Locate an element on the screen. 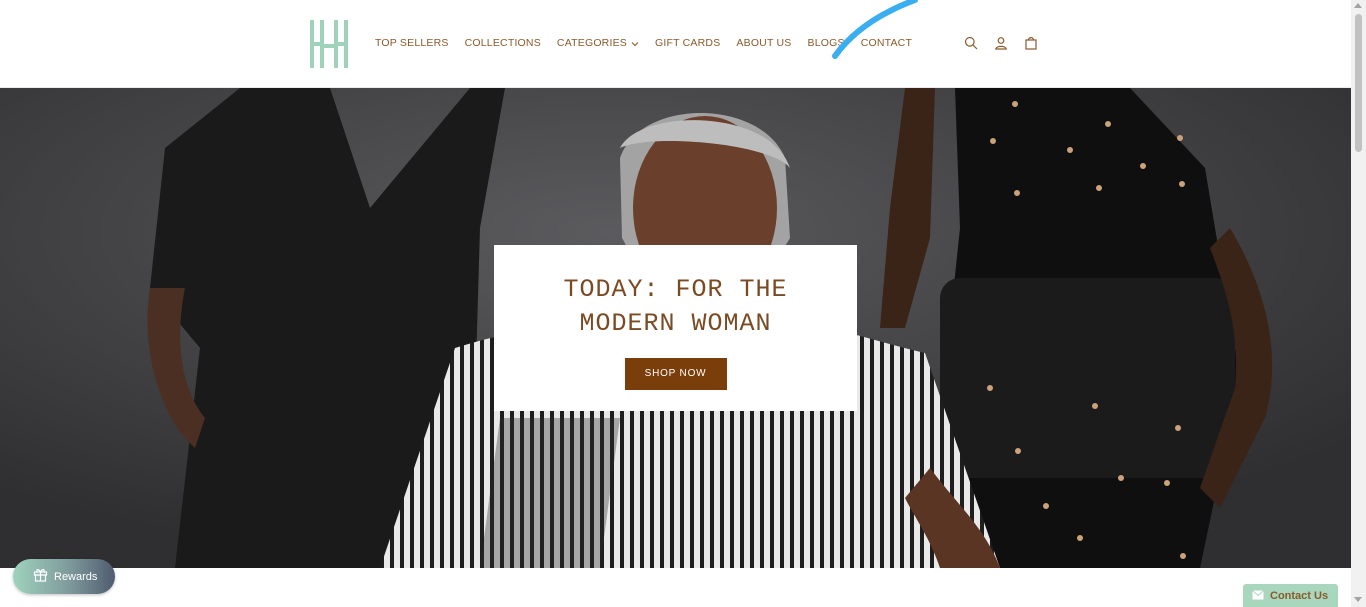  account-icon is located at coordinates (1001, 43).